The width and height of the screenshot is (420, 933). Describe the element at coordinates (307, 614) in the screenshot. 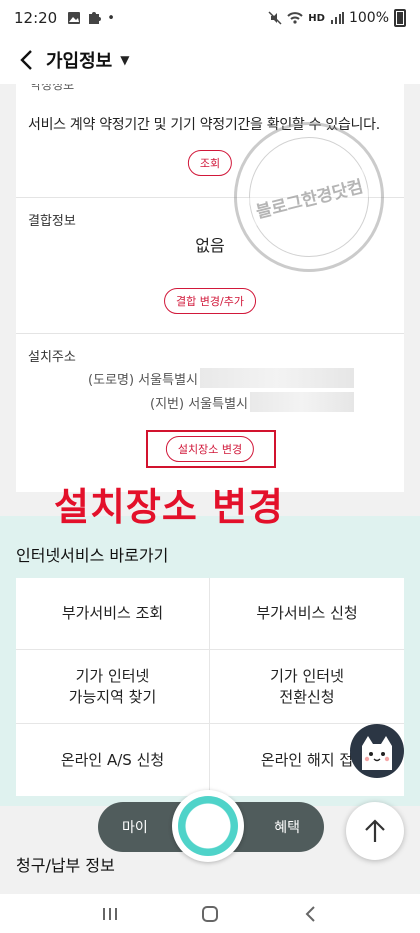

I see `shortcut-addon-apply: 부가서비스 신청` at that location.